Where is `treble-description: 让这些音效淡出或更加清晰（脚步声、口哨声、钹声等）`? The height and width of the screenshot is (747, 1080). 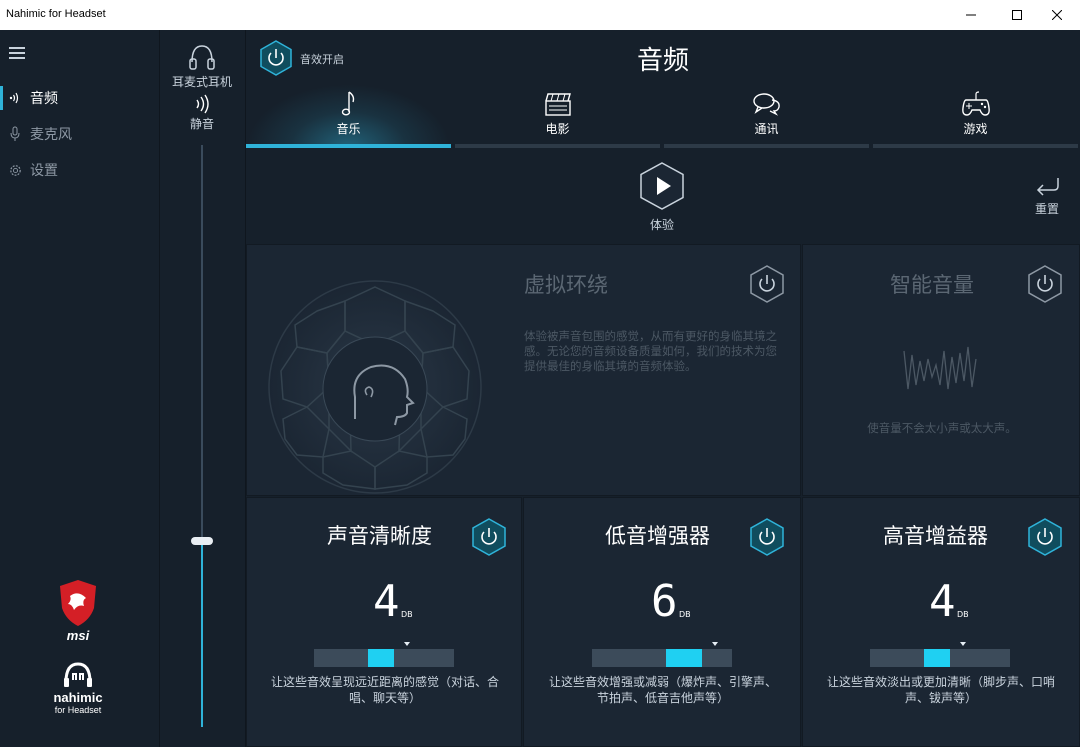 treble-description: 让这些音效淡出或更加清晰（脚步声、口哨声、钹声等） is located at coordinates (940, 690).